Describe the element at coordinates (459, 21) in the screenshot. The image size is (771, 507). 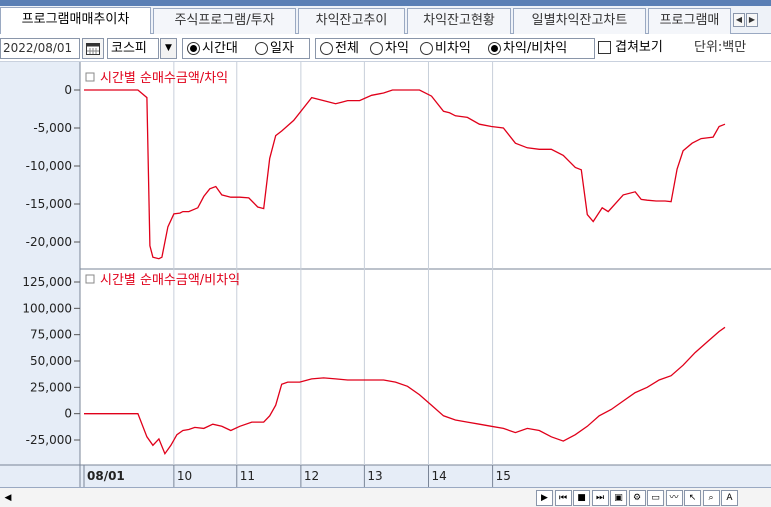
I see `tab-arbitrage-balance-status: 차익잔고현황` at that location.